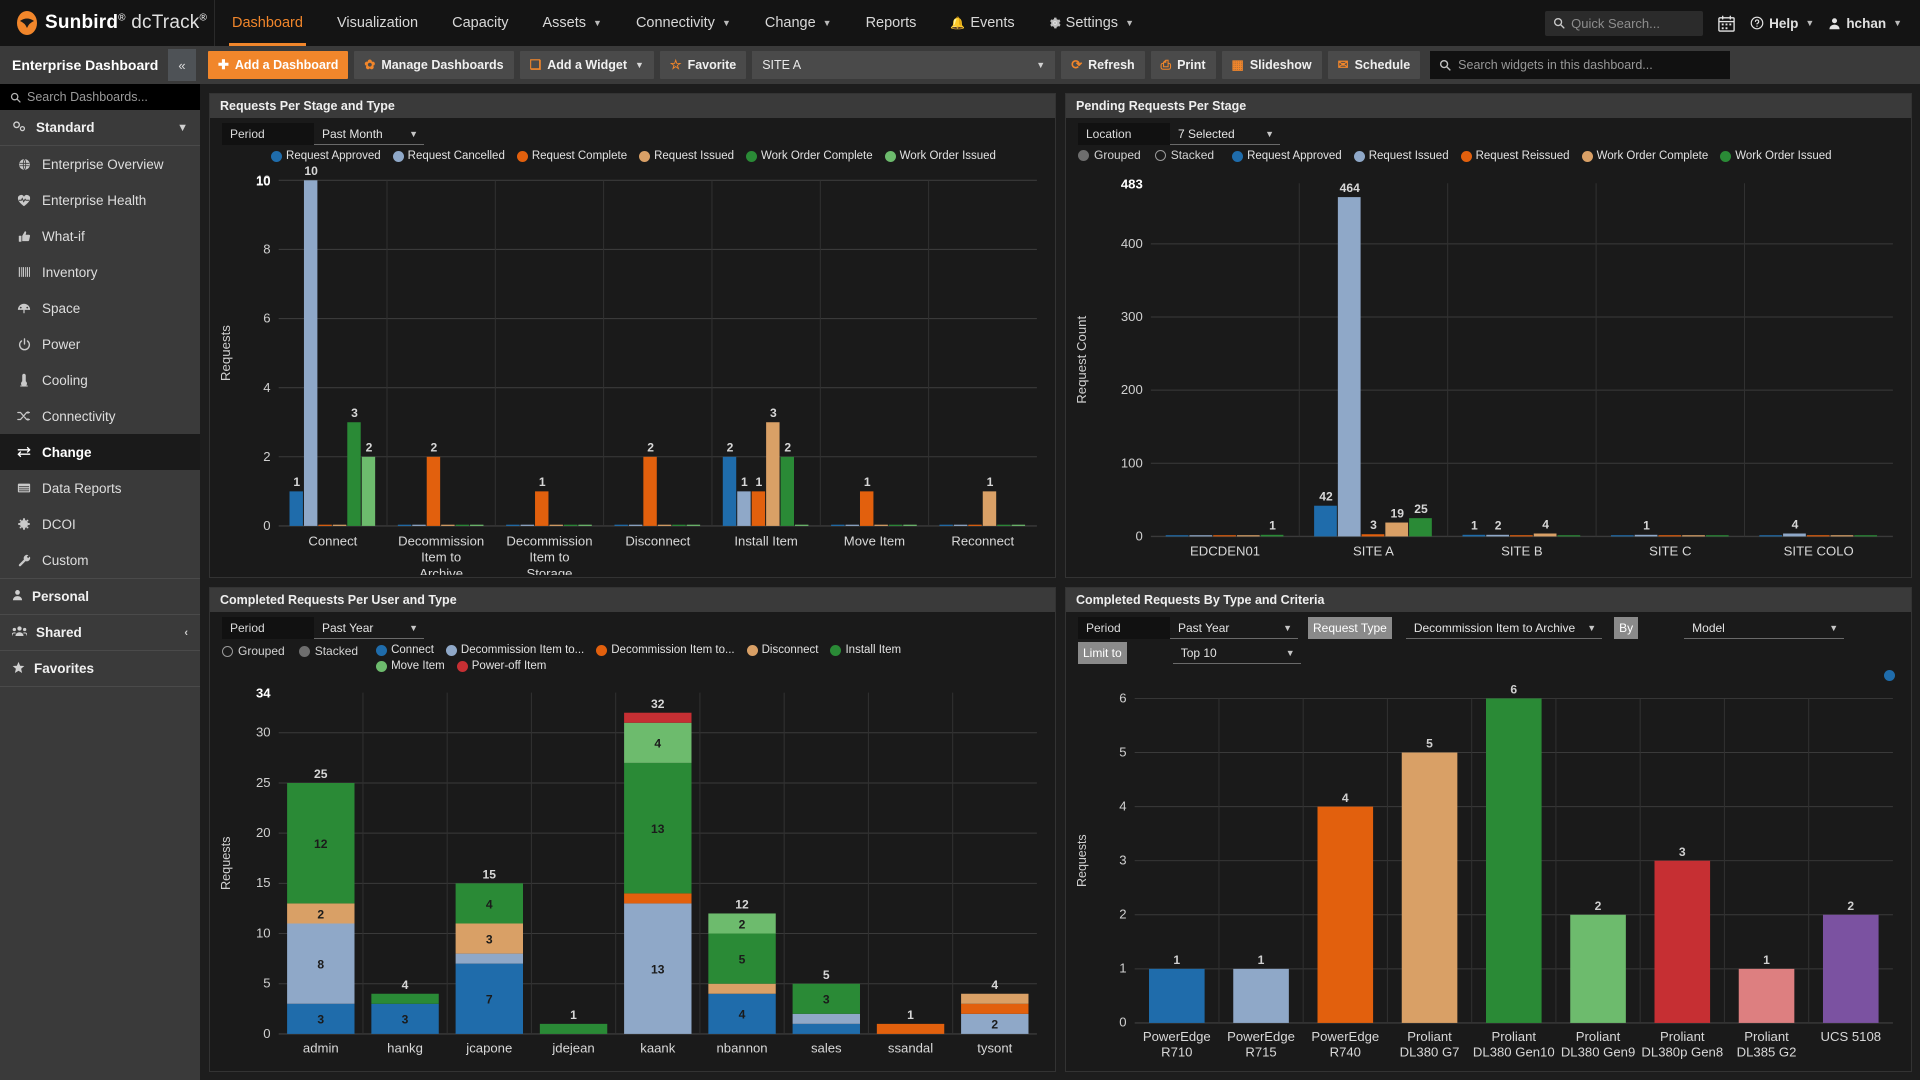  What do you see at coordinates (100, 633) in the screenshot?
I see `sidebar-group-shared: Shared ‹` at bounding box center [100, 633].